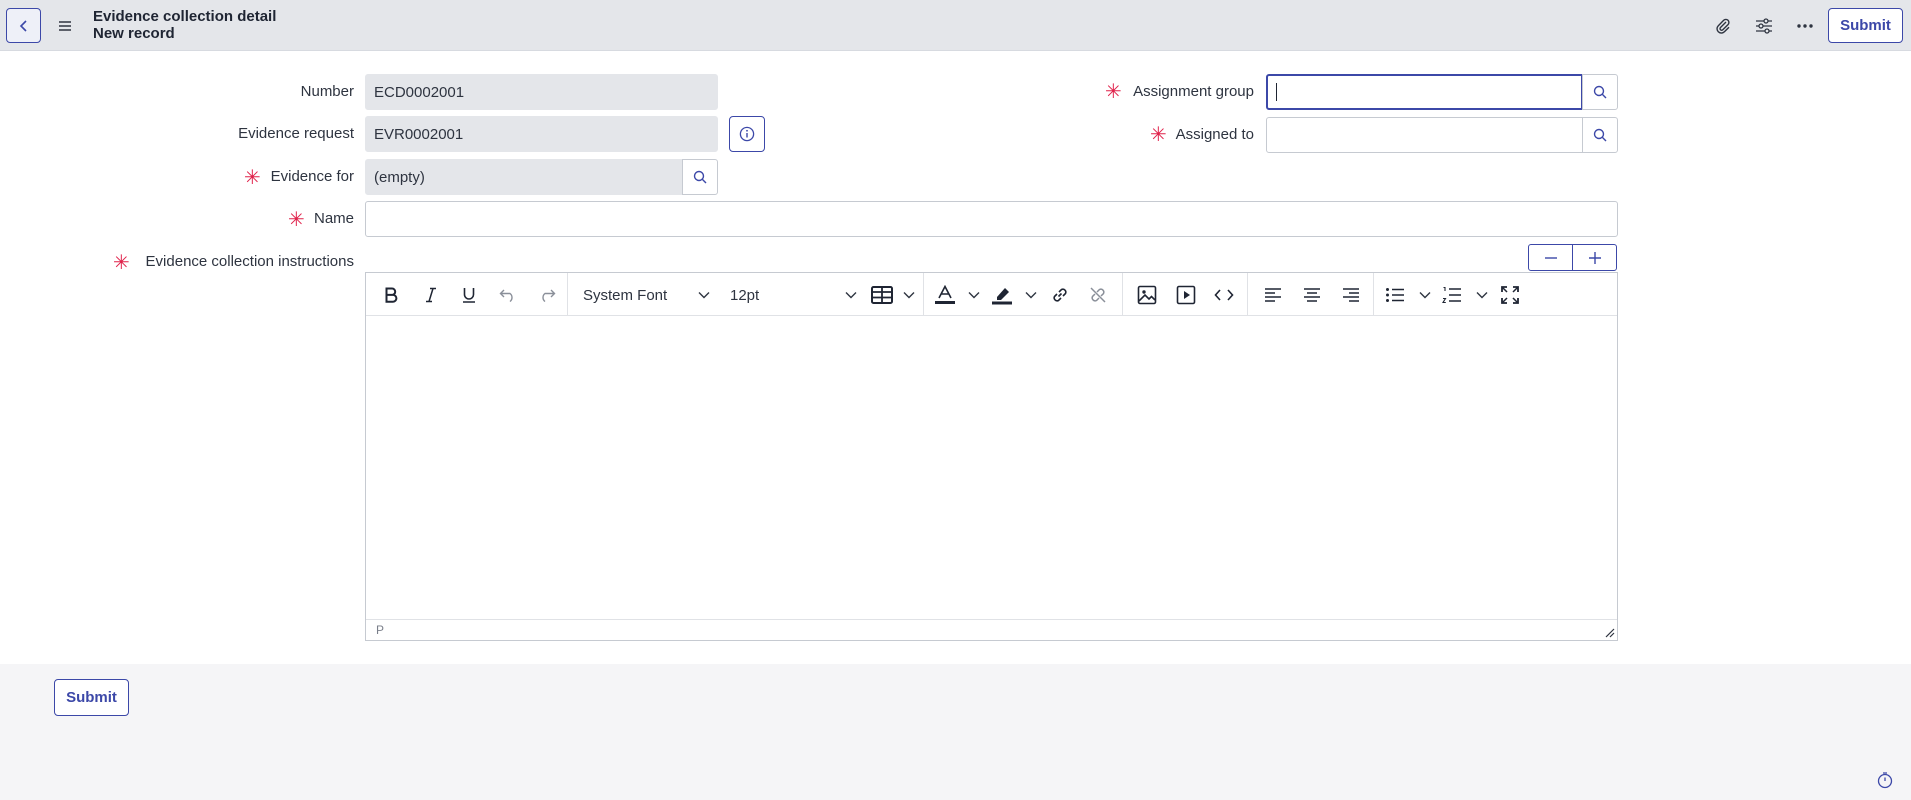 Image resolution: width=1911 pixels, height=800 pixels. I want to click on align-center-button, so click(1312, 295).